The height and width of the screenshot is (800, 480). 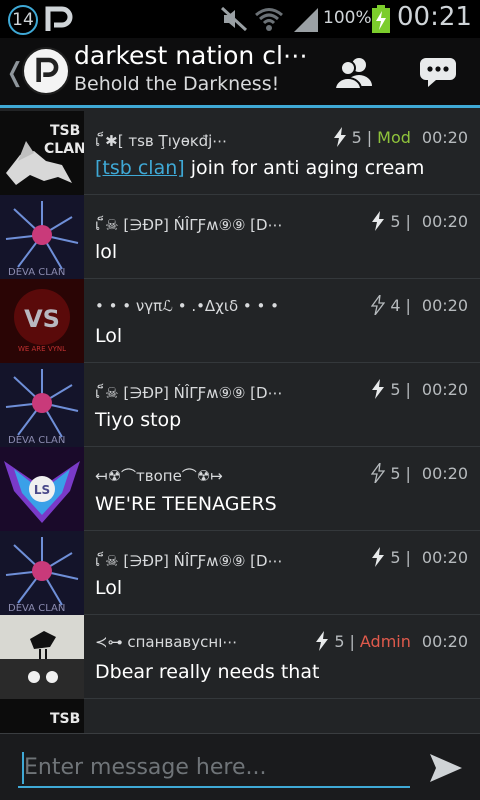 I want to click on clock: 00:21, so click(x=434, y=17).